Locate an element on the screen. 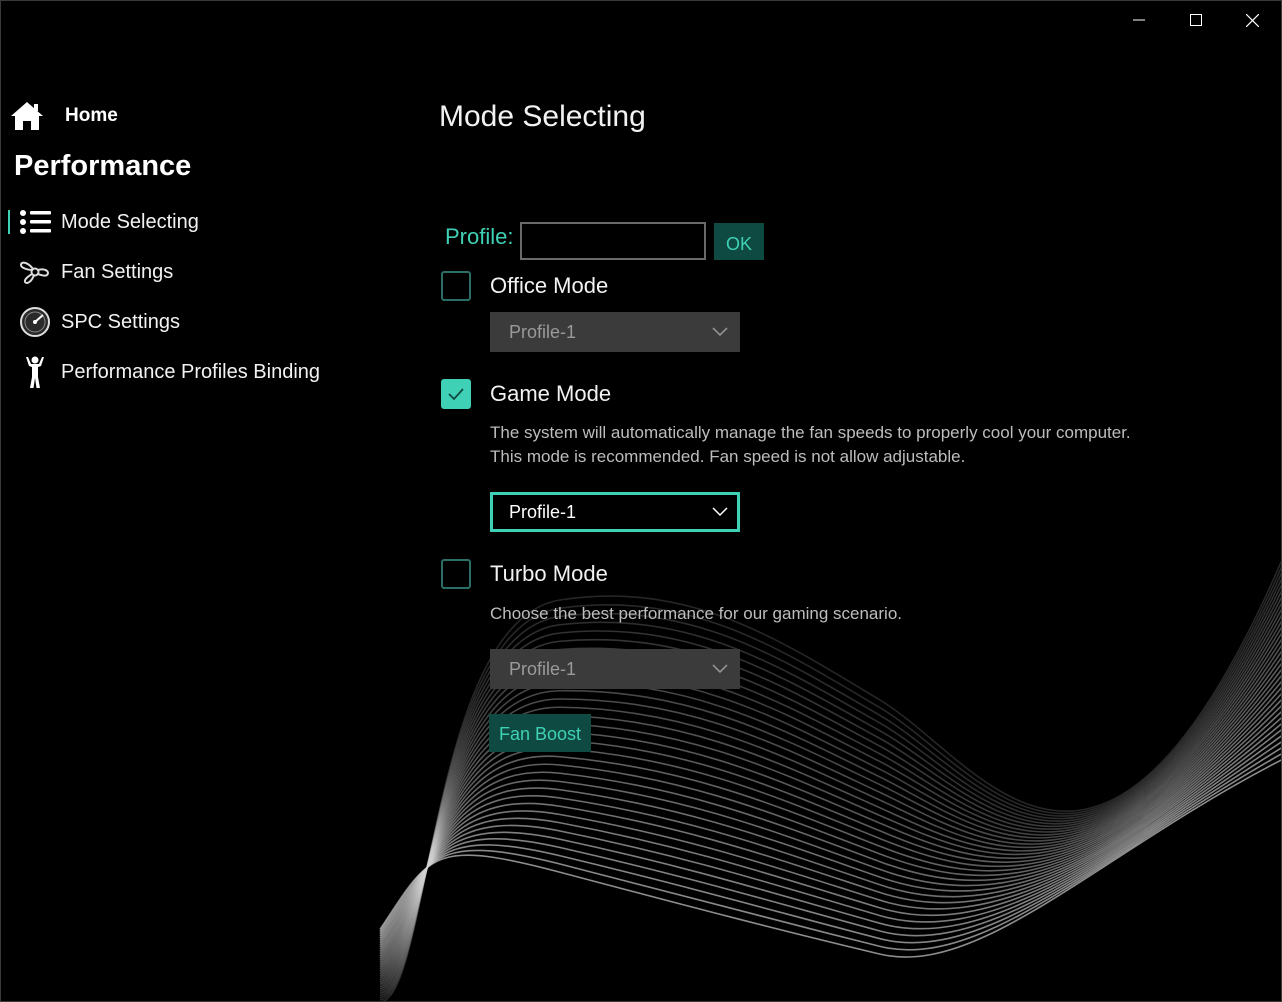  sidebar-item-spc-settings: SPC Settings is located at coordinates (198, 322).